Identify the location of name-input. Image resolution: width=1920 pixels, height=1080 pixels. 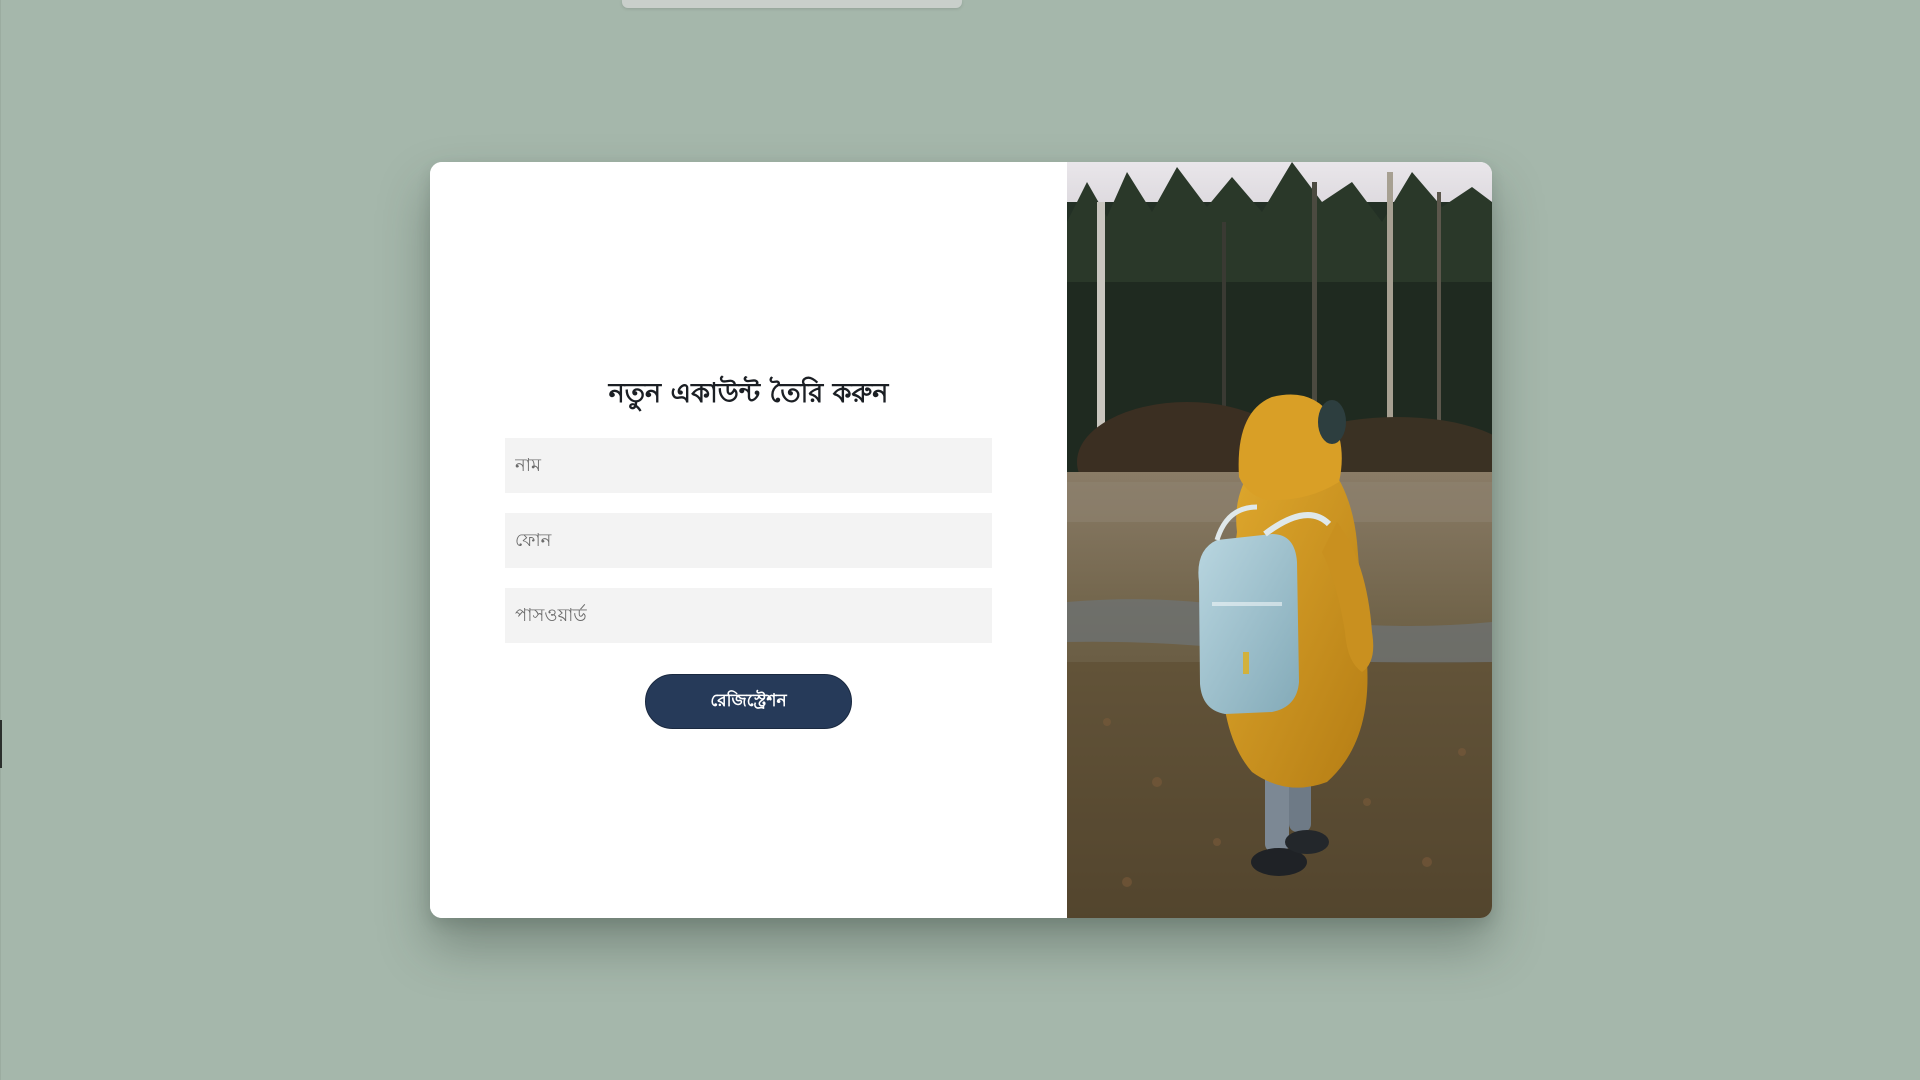
(748, 465).